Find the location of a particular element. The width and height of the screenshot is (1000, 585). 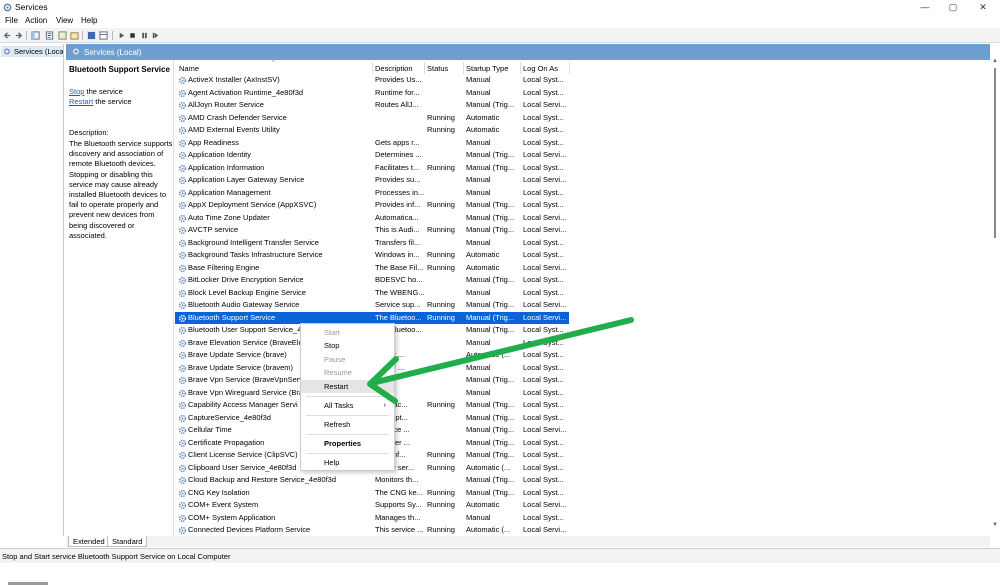

menu-view: View is located at coordinates (64, 20).